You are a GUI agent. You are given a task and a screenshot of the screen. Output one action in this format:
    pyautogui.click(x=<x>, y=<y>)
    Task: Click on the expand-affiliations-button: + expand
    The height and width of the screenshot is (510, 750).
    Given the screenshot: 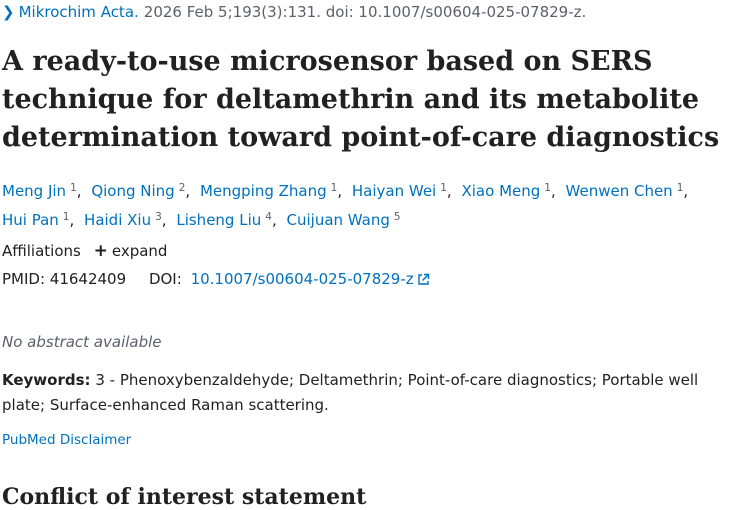 What is the action you would take?
    pyautogui.click(x=131, y=251)
    